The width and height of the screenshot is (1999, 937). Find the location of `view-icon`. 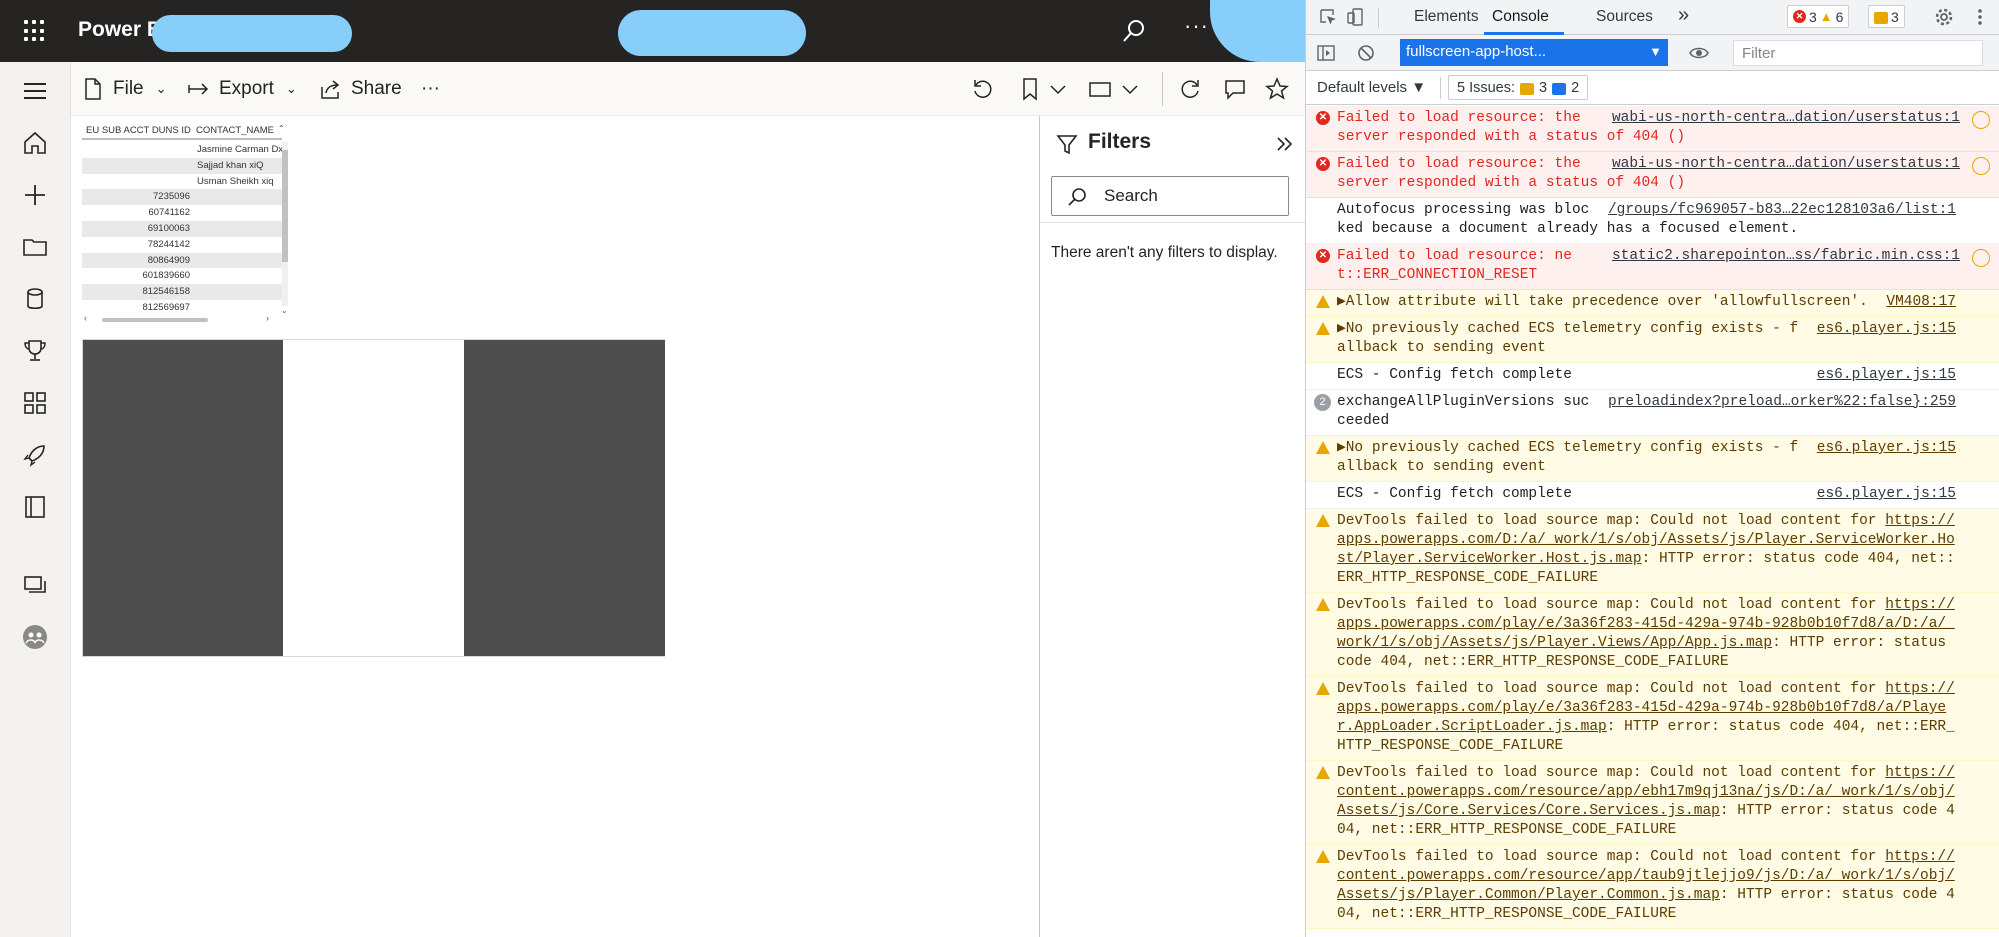

view-icon is located at coordinates (1100, 89).